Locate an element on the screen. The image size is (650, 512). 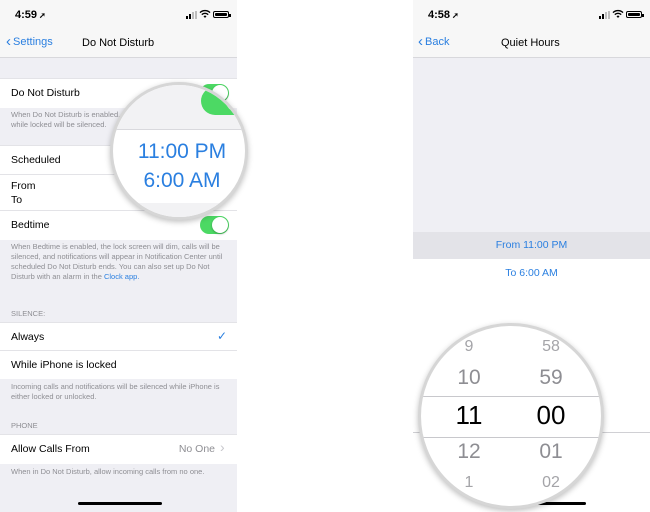
page-title: Quiet Hours is located at coordinates (530, 43).